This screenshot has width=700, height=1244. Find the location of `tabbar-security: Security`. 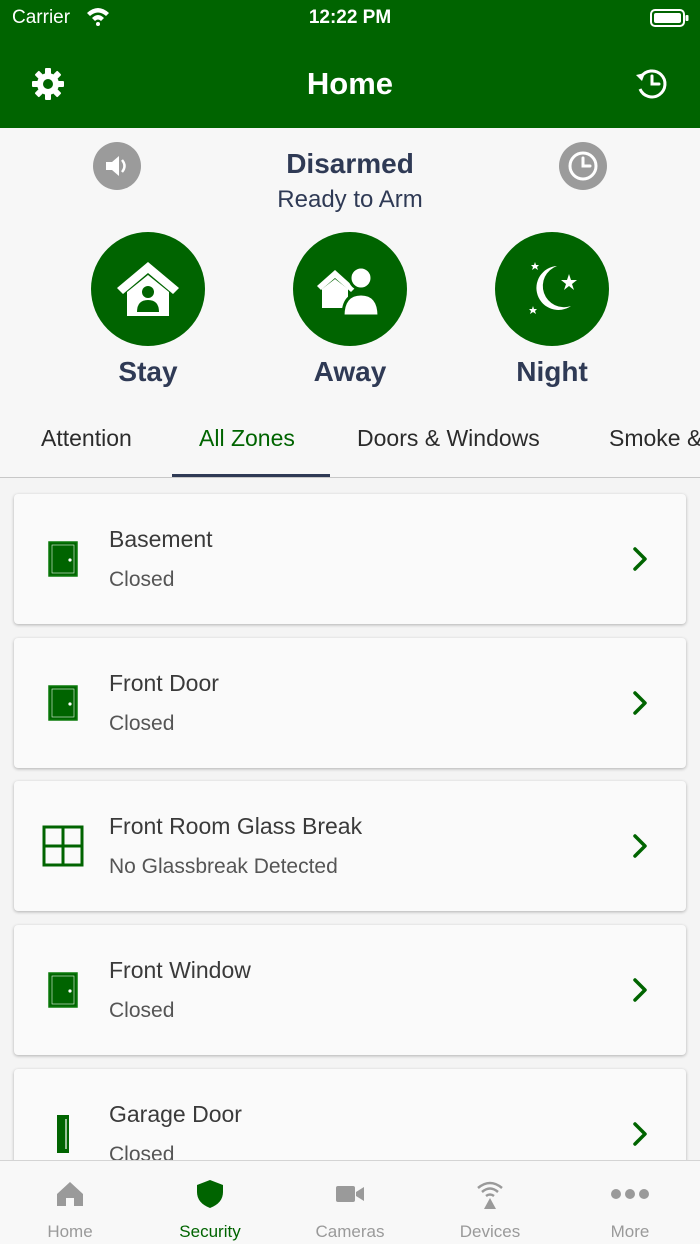

tabbar-security: Security is located at coordinates (210, 1202).